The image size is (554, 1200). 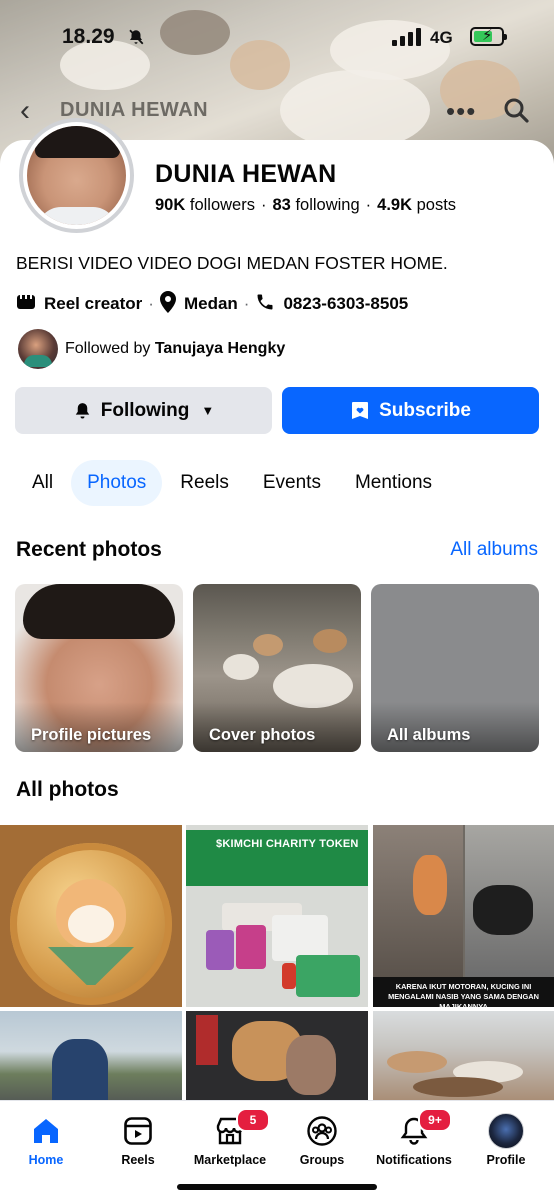 What do you see at coordinates (99, 668) in the screenshot?
I see `album-profile-pictures: Profile pictures` at bounding box center [99, 668].